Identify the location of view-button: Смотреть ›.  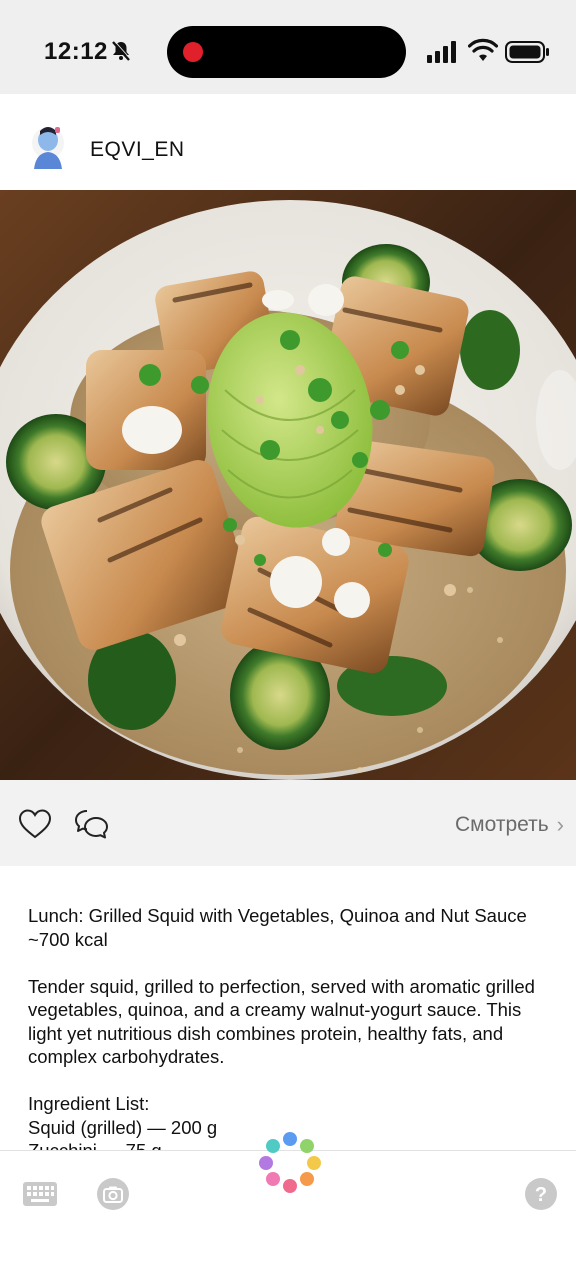
(509, 825).